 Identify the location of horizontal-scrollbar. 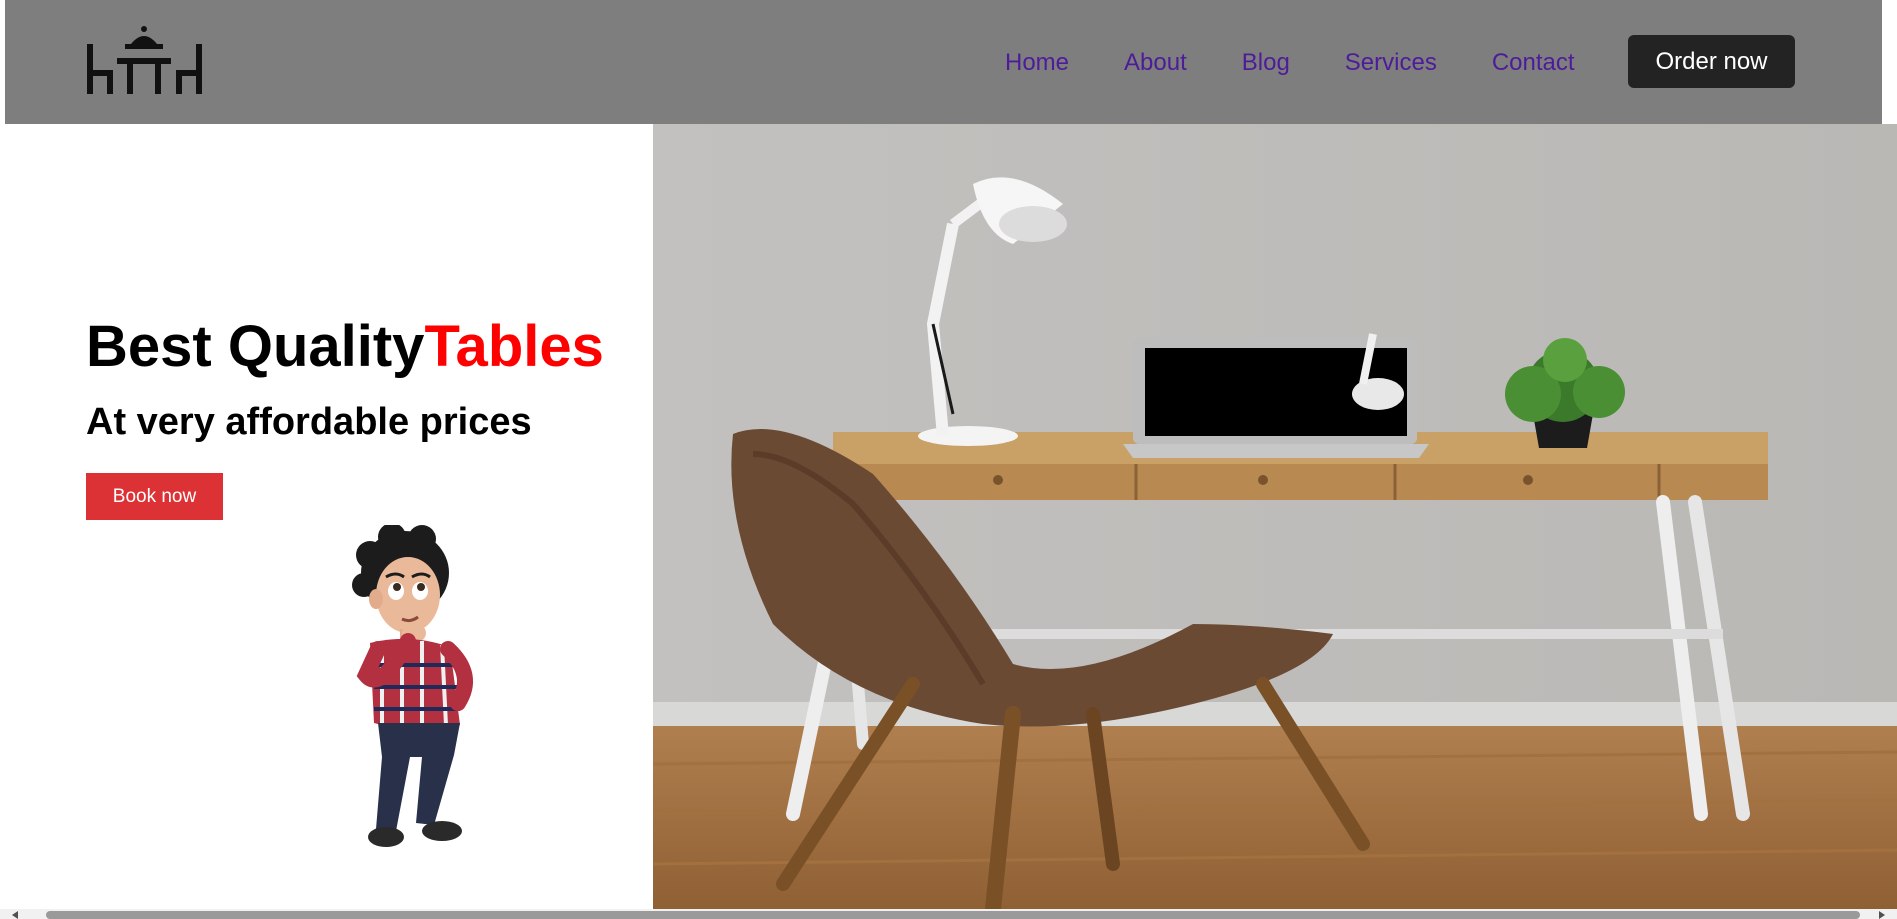
(948, 914).